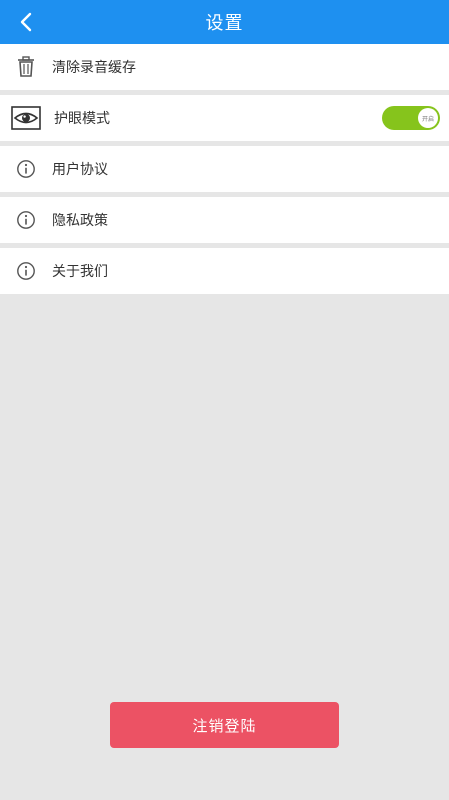  I want to click on settings-item-privacy-policy: 隐私政策, so click(224, 220).